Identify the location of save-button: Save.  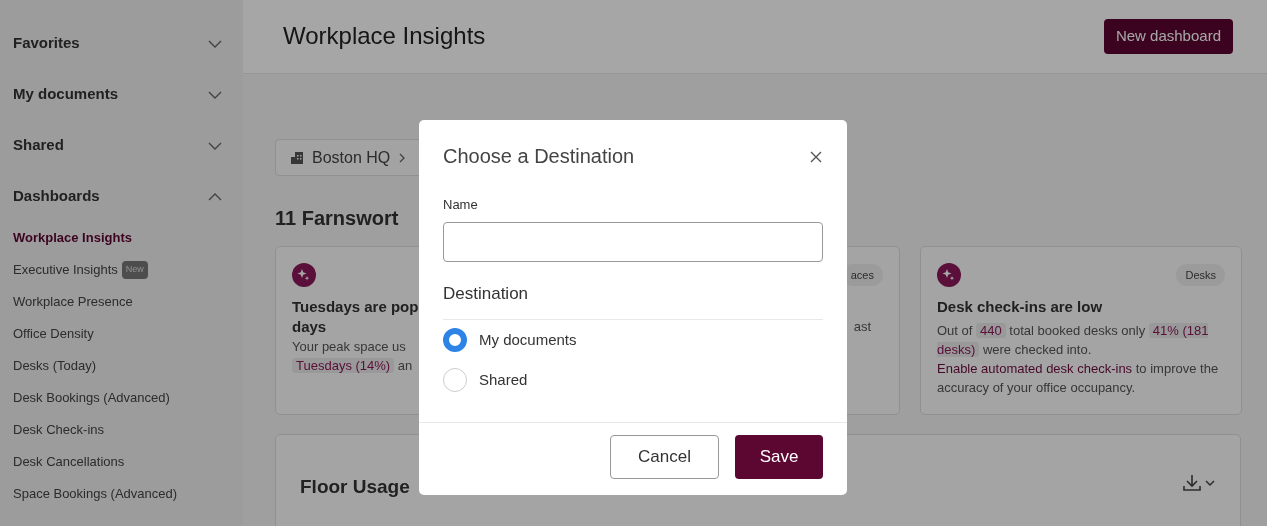
(779, 457).